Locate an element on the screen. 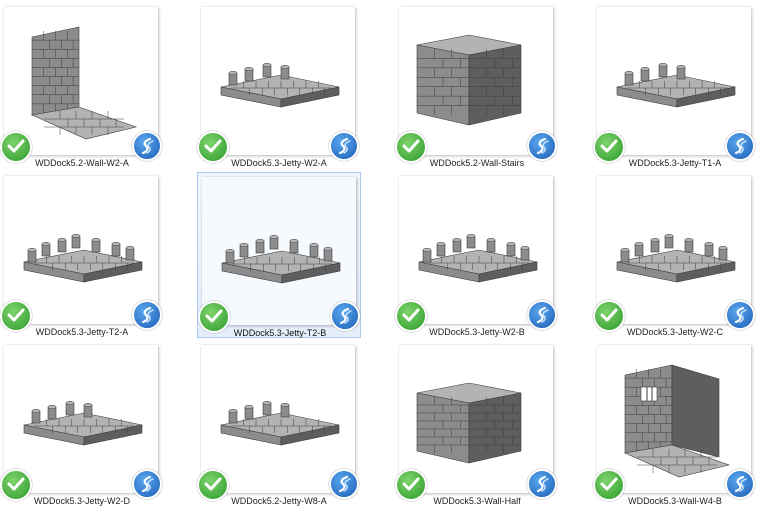  wall-window-model-preview is located at coordinates (677, 421).